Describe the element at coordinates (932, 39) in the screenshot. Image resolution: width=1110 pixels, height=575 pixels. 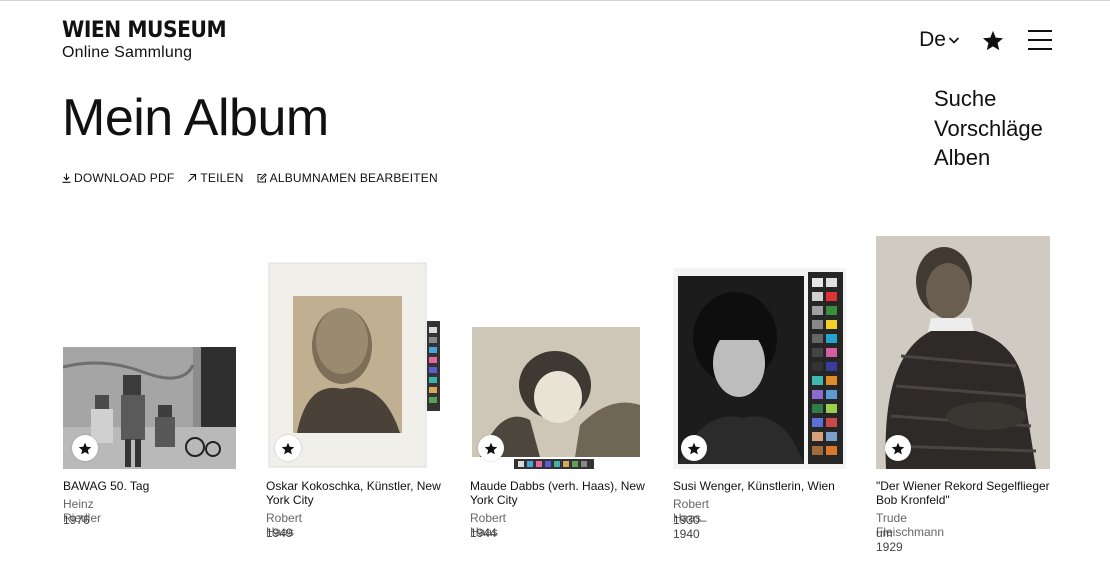
I see `language-label: De` at that location.